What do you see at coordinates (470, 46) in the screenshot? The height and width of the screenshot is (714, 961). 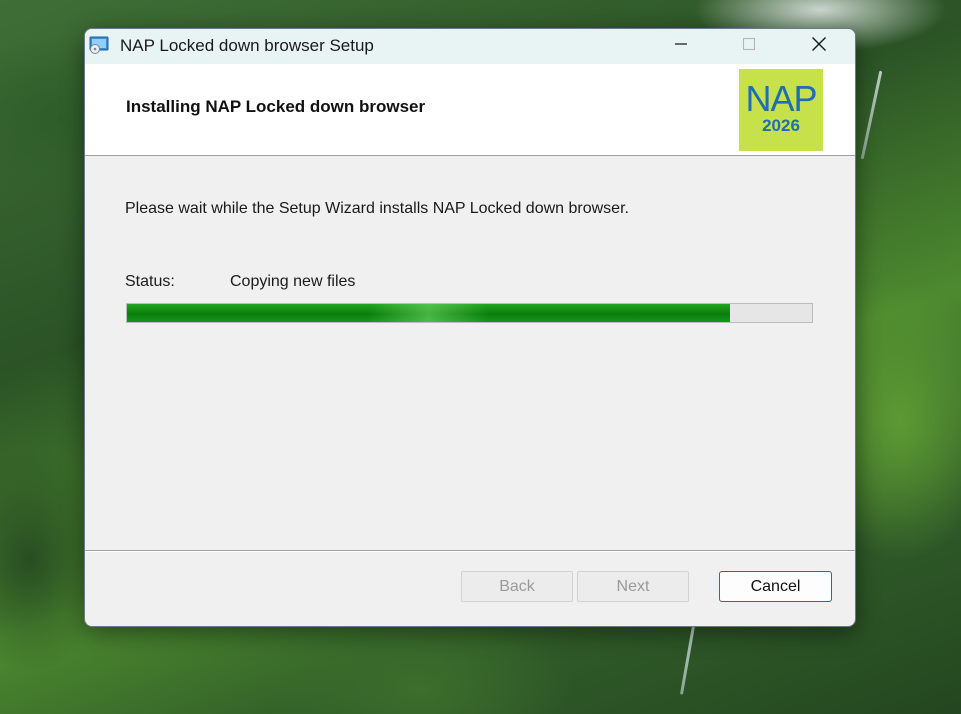 I see `title-bar: NAP Locked down browser Setup` at bounding box center [470, 46].